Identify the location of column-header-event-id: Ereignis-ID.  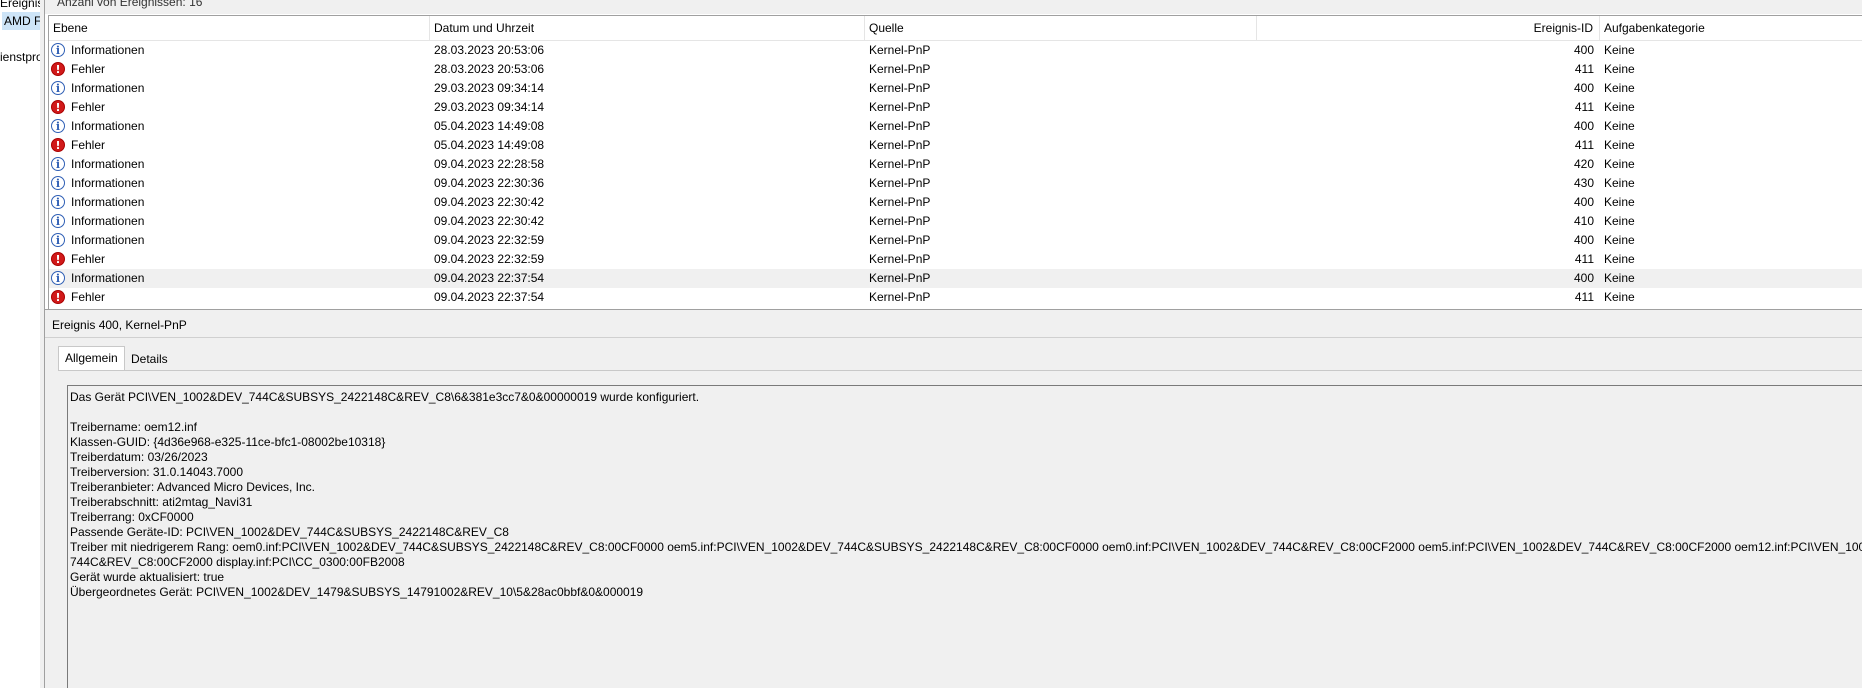
(1428, 28).